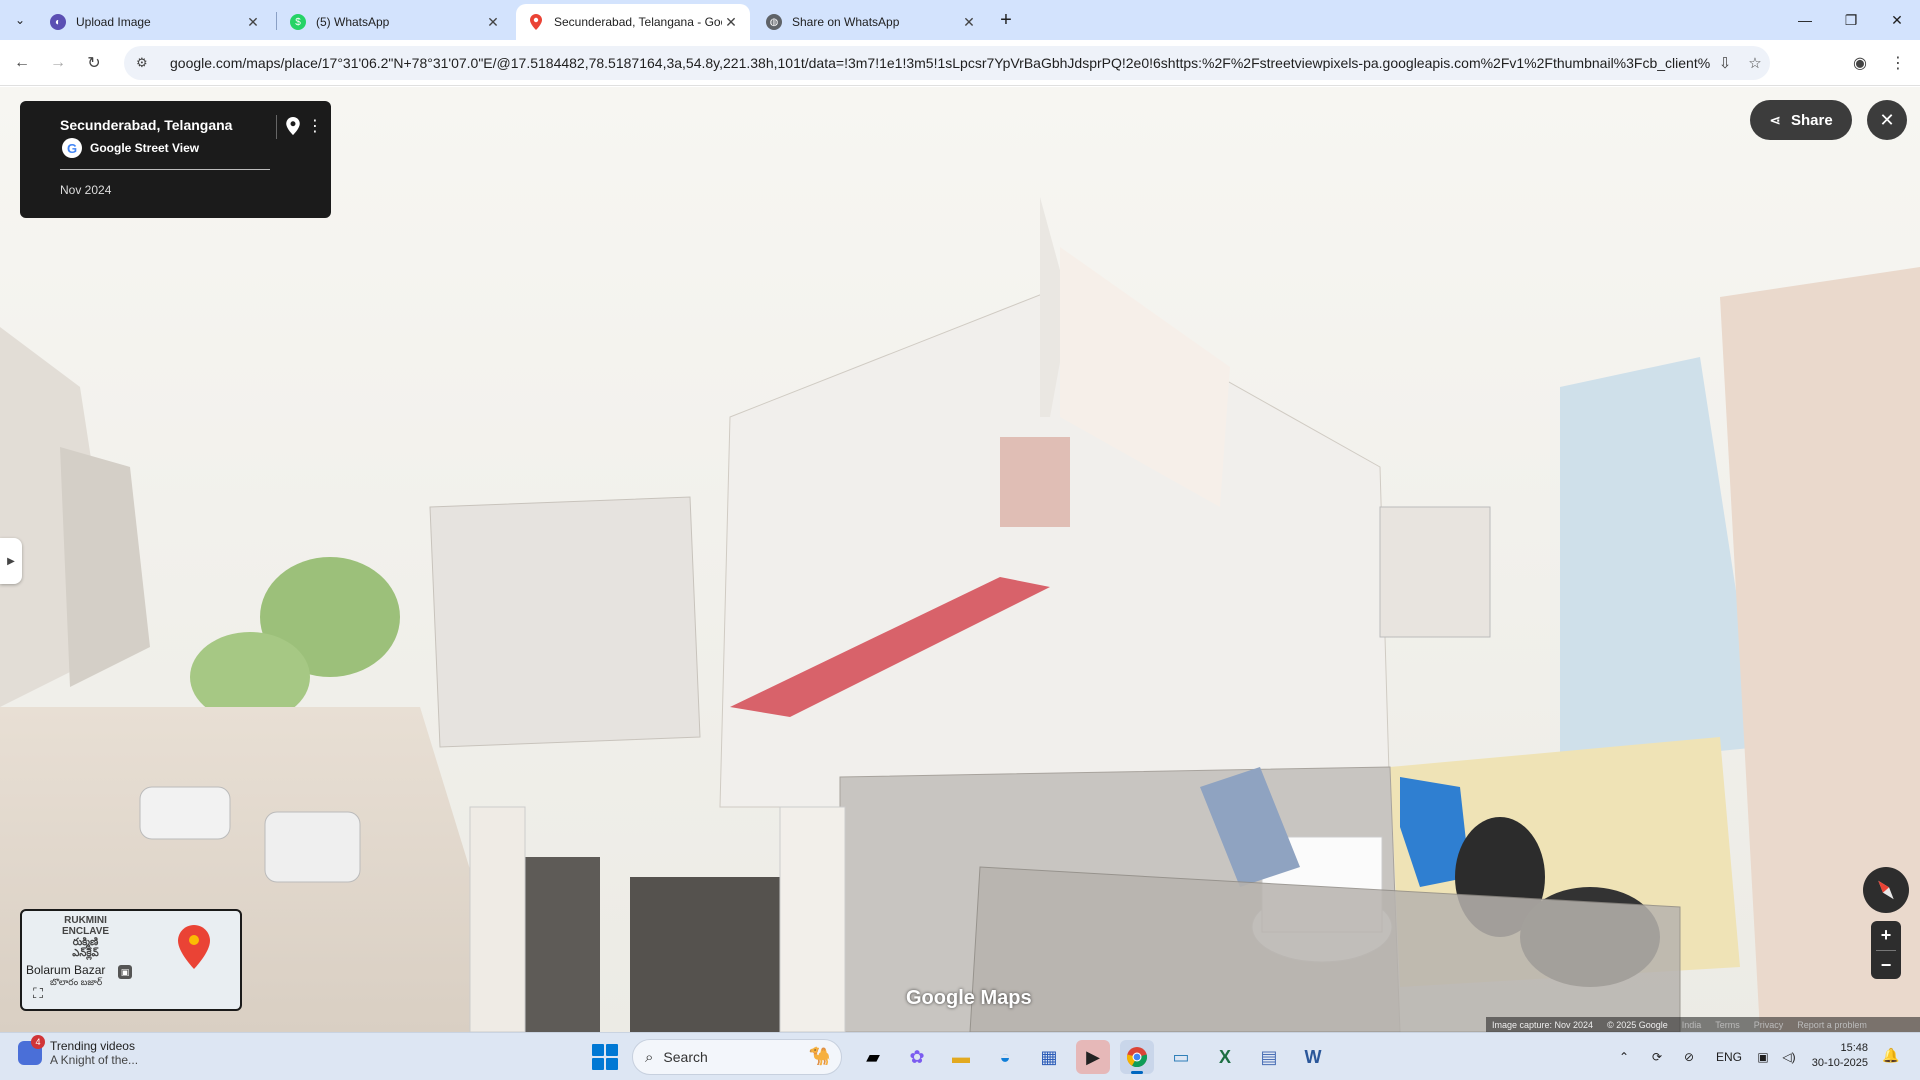 The height and width of the screenshot is (1080, 1920). I want to click on tab-upload-image: ◐ Upload Image ✕, so click(155, 22).